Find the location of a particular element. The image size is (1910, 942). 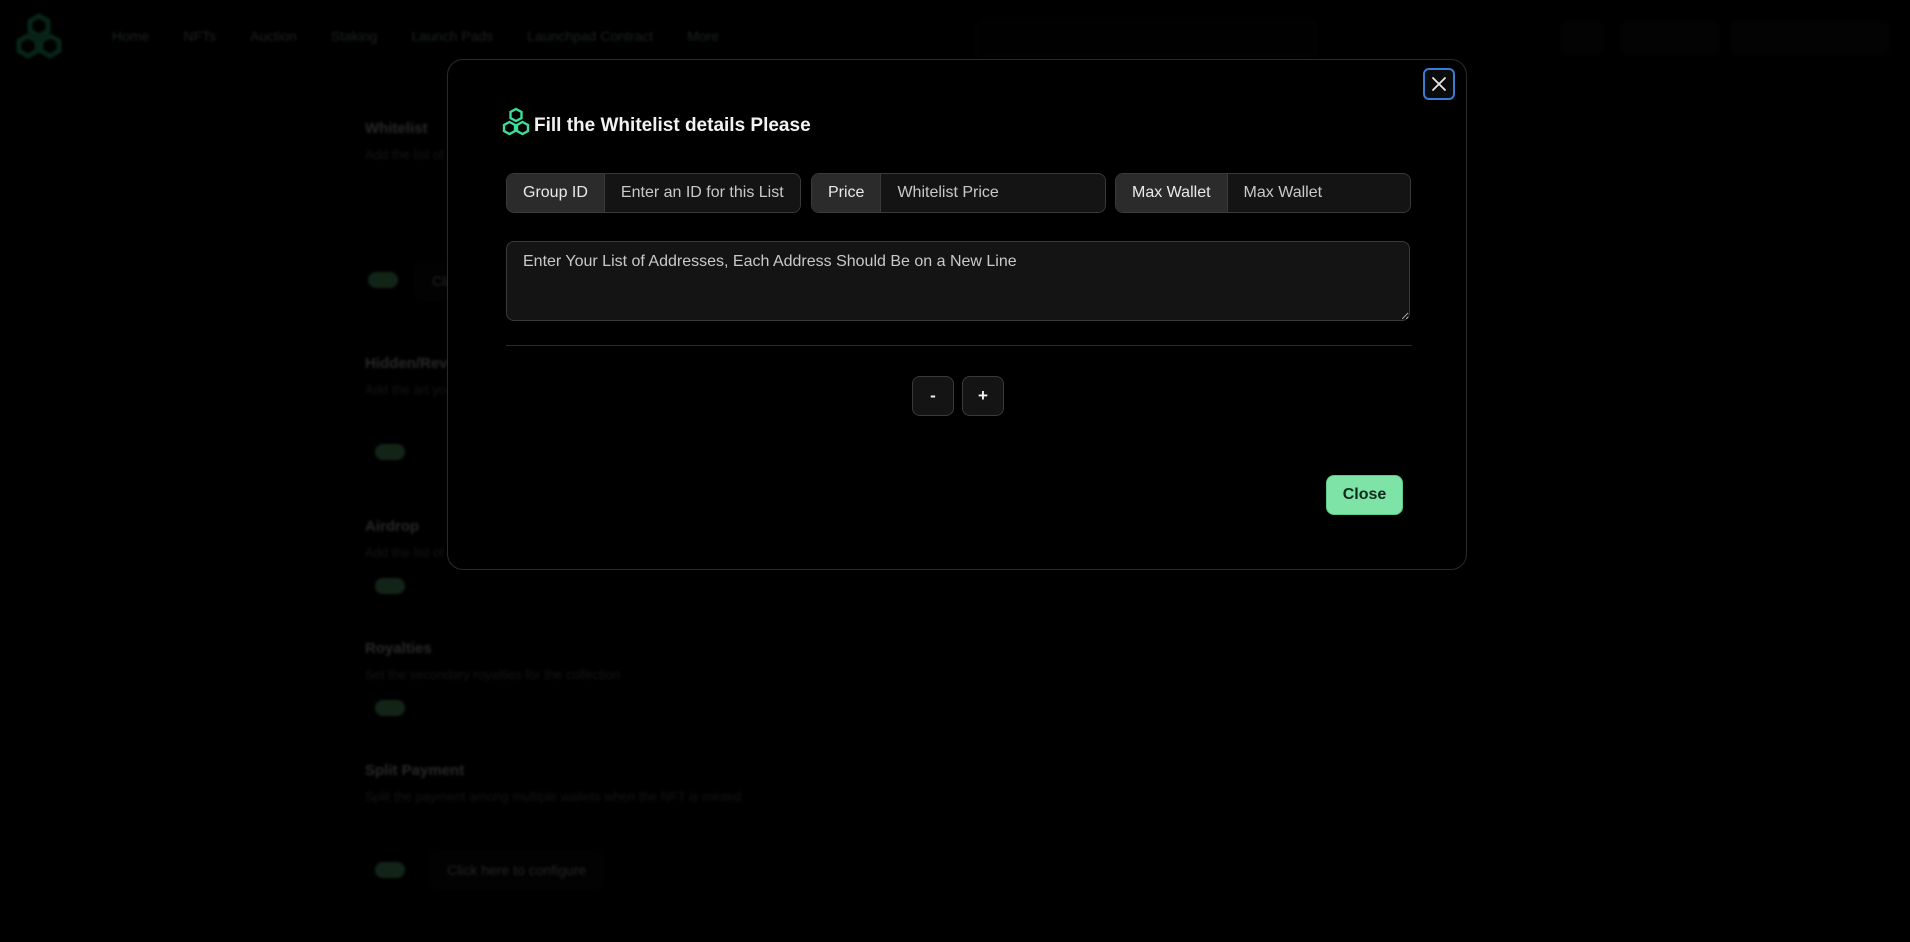

close-icon is located at coordinates (1439, 84).